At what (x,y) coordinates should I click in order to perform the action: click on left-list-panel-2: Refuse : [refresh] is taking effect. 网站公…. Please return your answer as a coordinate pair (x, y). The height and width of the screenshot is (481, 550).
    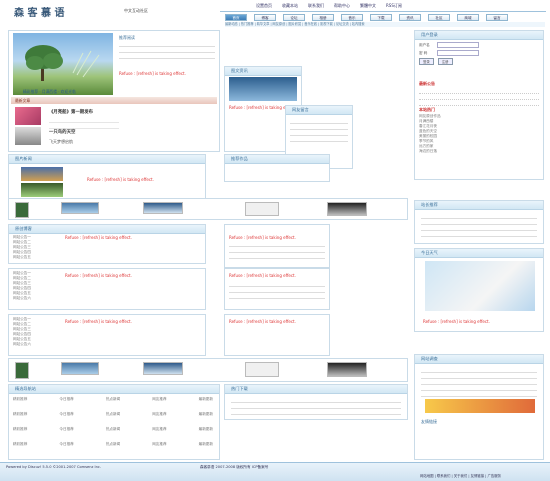
    Looking at the image, I should click on (107, 289).